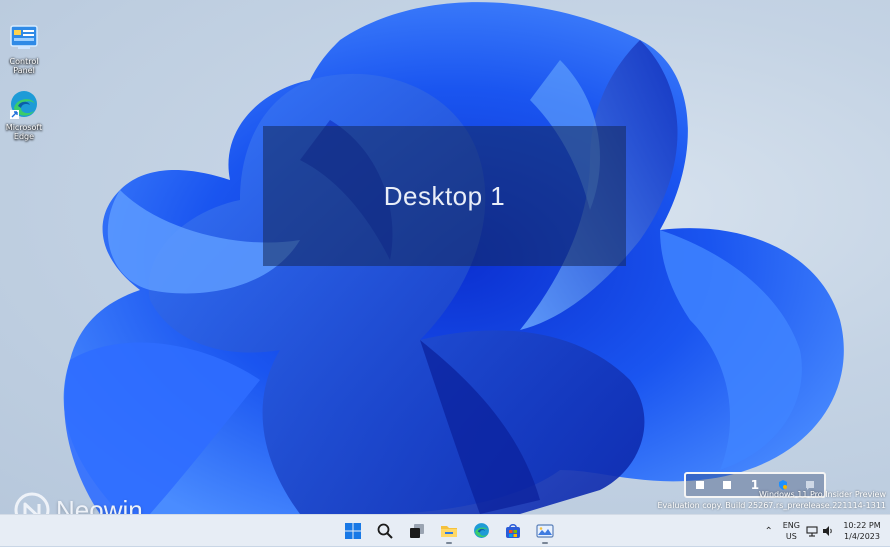  Describe the element at coordinates (862, 531) in the screenshot. I see `clock: 10:22 PM 1/4/2023` at that location.